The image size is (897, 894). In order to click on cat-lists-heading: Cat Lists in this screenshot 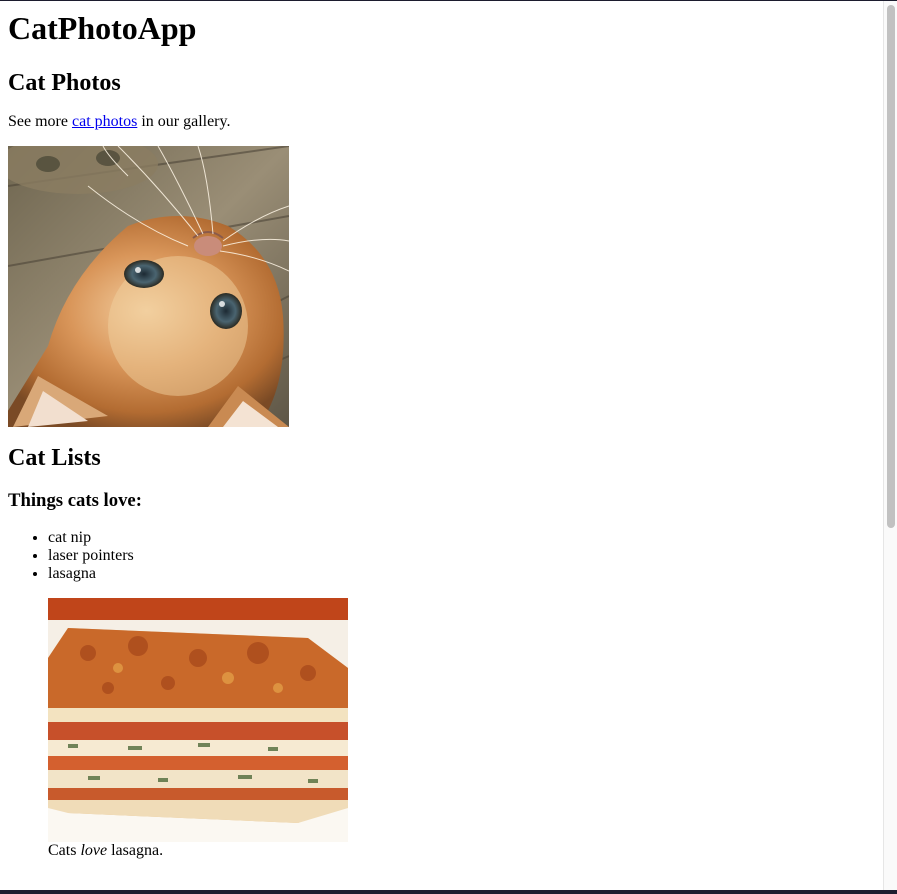, I will do `click(54, 458)`.